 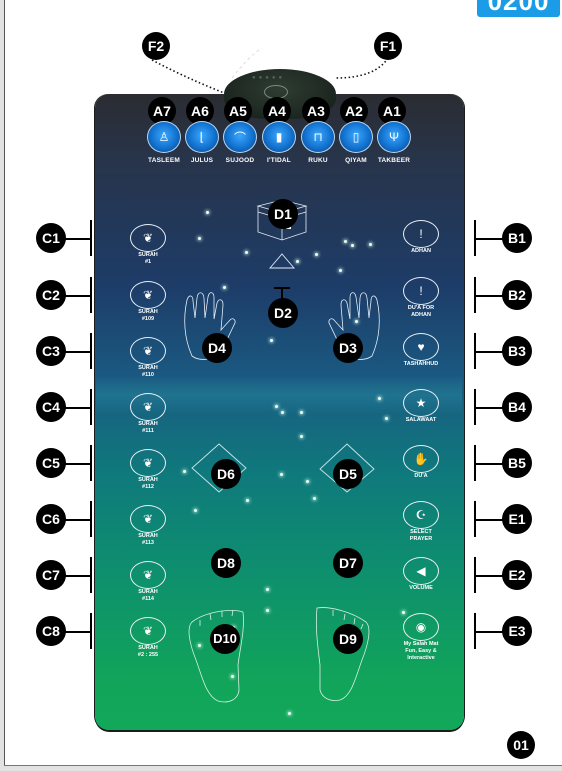 I want to click on zone-right-foot: D9, so click(x=348, y=639).